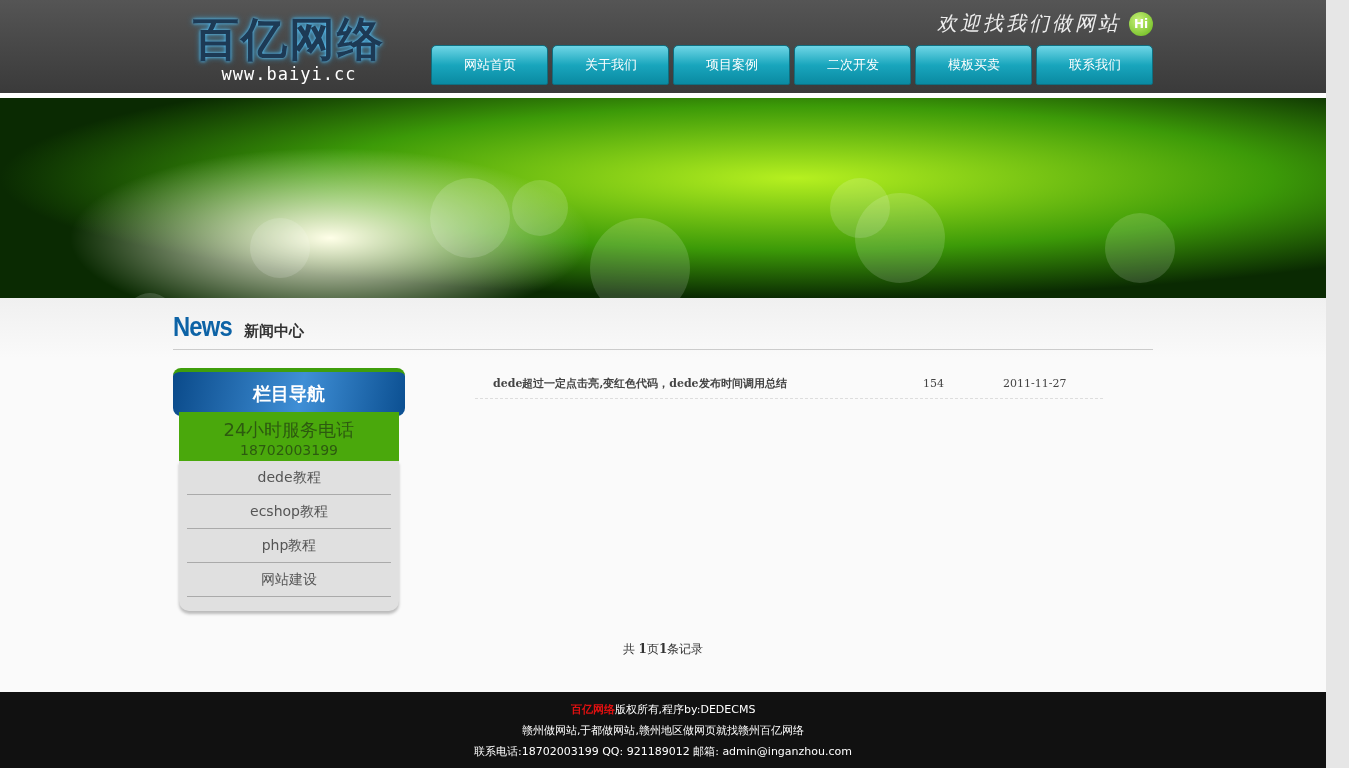  Describe the element at coordinates (289, 512) in the screenshot. I see `sidebar-item: ecshop教程` at that location.